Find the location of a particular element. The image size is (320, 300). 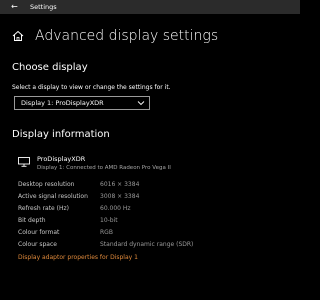

info-label: Bit depth is located at coordinates (32, 220).